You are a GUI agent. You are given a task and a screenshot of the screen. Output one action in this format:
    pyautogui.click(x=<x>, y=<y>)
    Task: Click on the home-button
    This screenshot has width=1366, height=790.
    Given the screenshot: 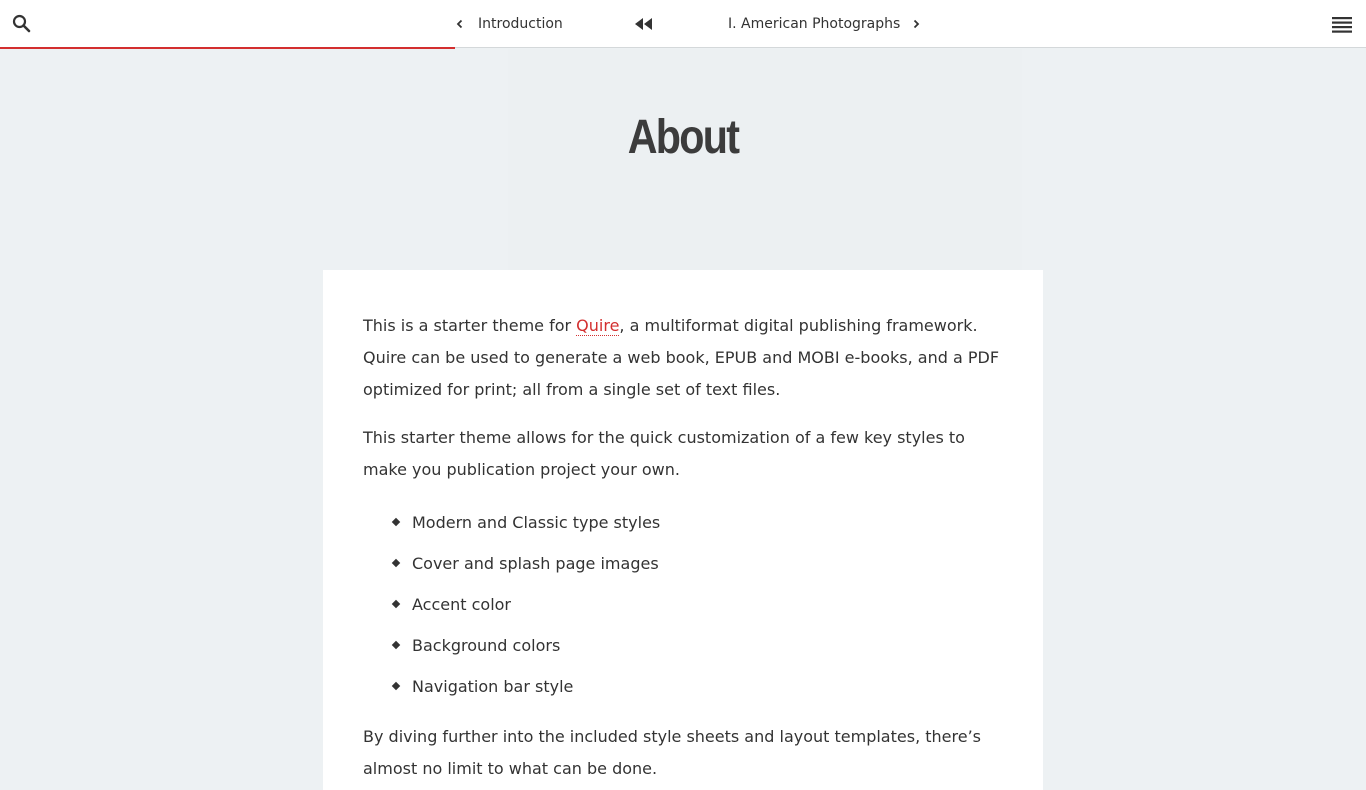 What is the action you would take?
    pyautogui.click(x=643, y=24)
    